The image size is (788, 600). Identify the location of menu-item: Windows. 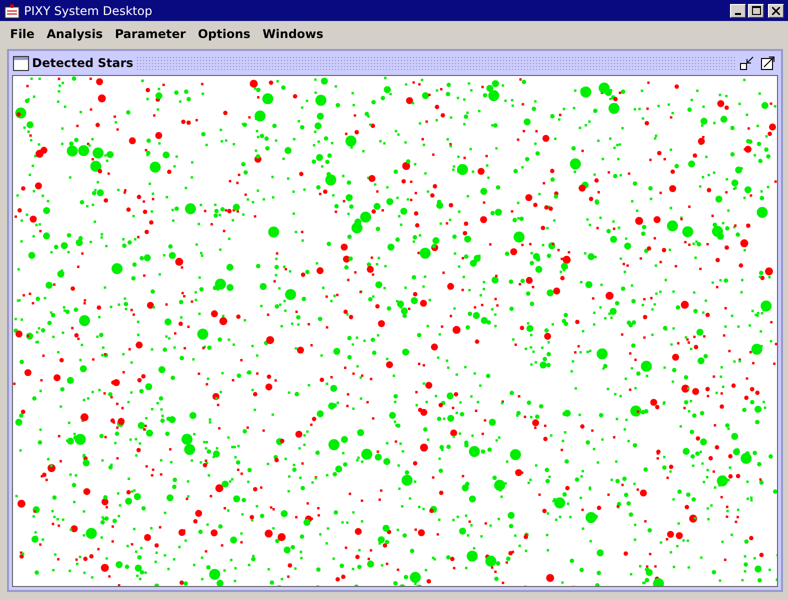
(293, 34).